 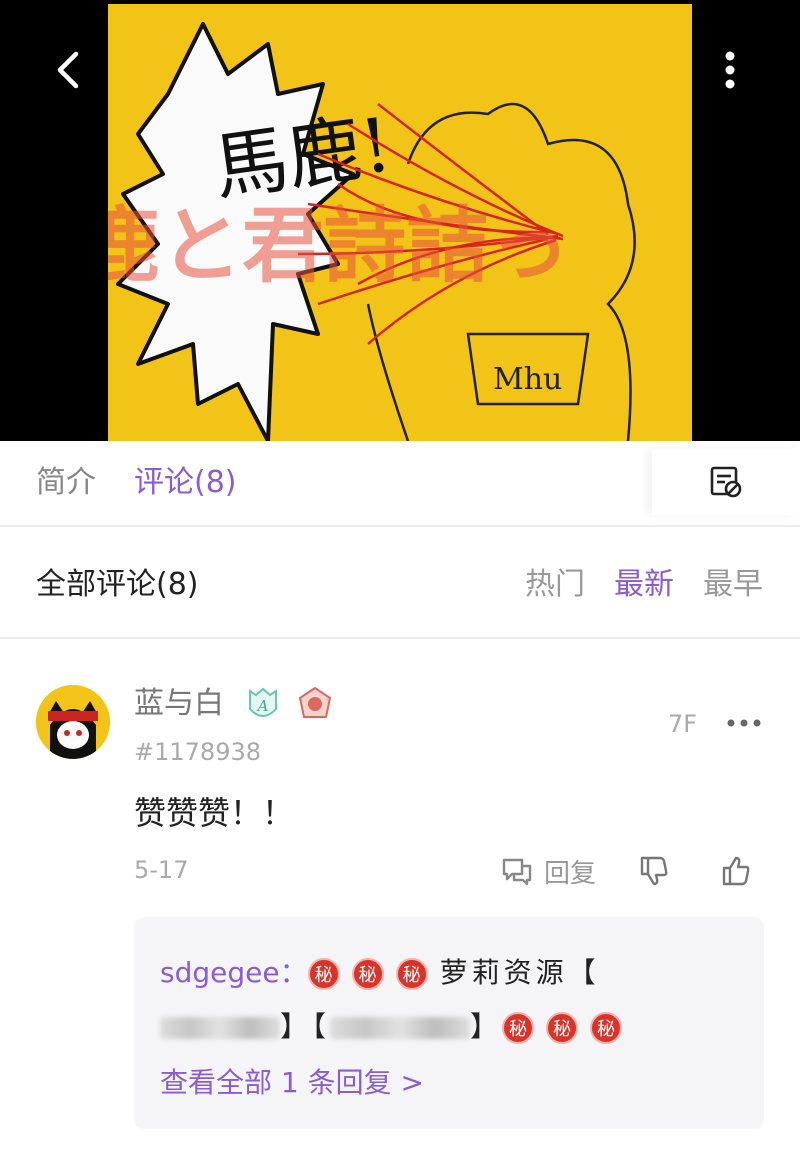 I want to click on comment-more-button, so click(x=744, y=723).